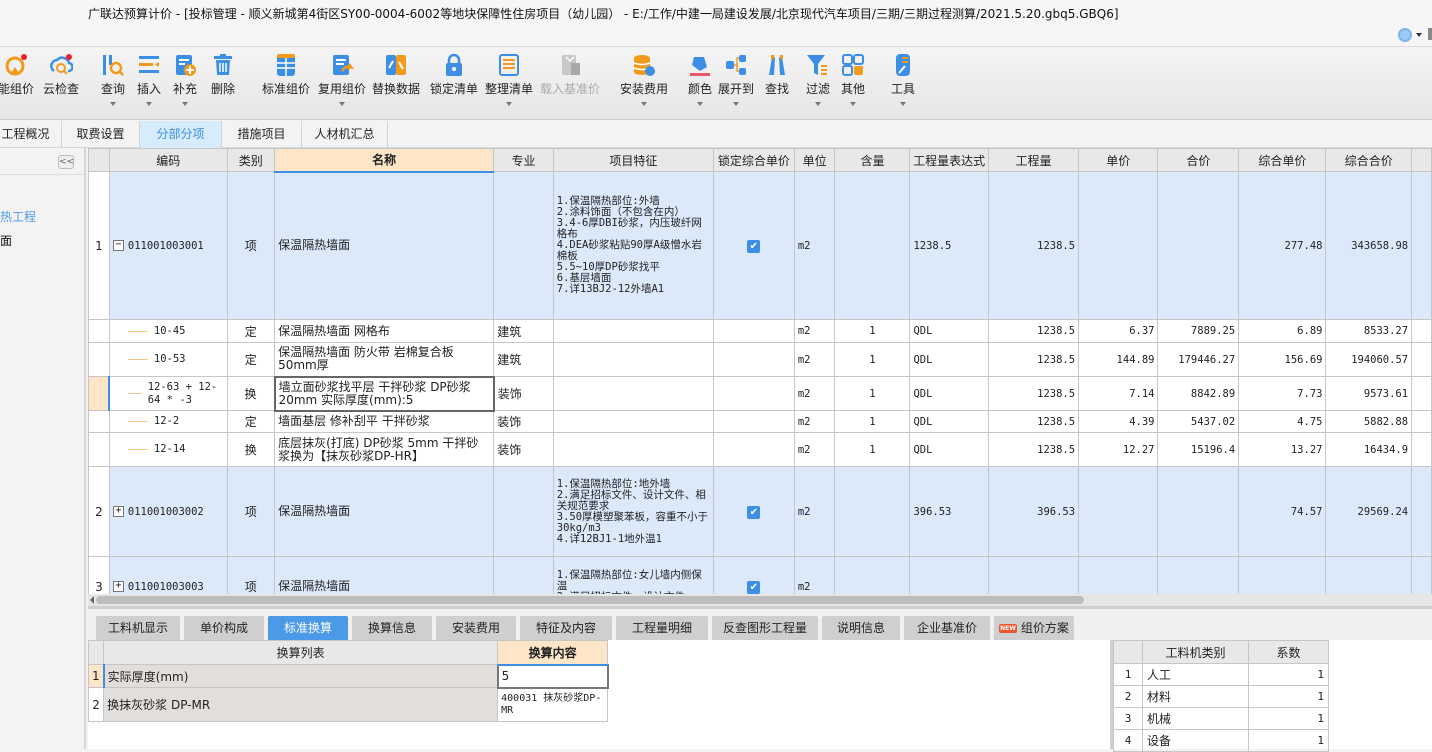 The width and height of the screenshot is (1432, 752). Describe the element at coordinates (149, 85) in the screenshot. I see `toolbar-button-insert: 插入` at that location.